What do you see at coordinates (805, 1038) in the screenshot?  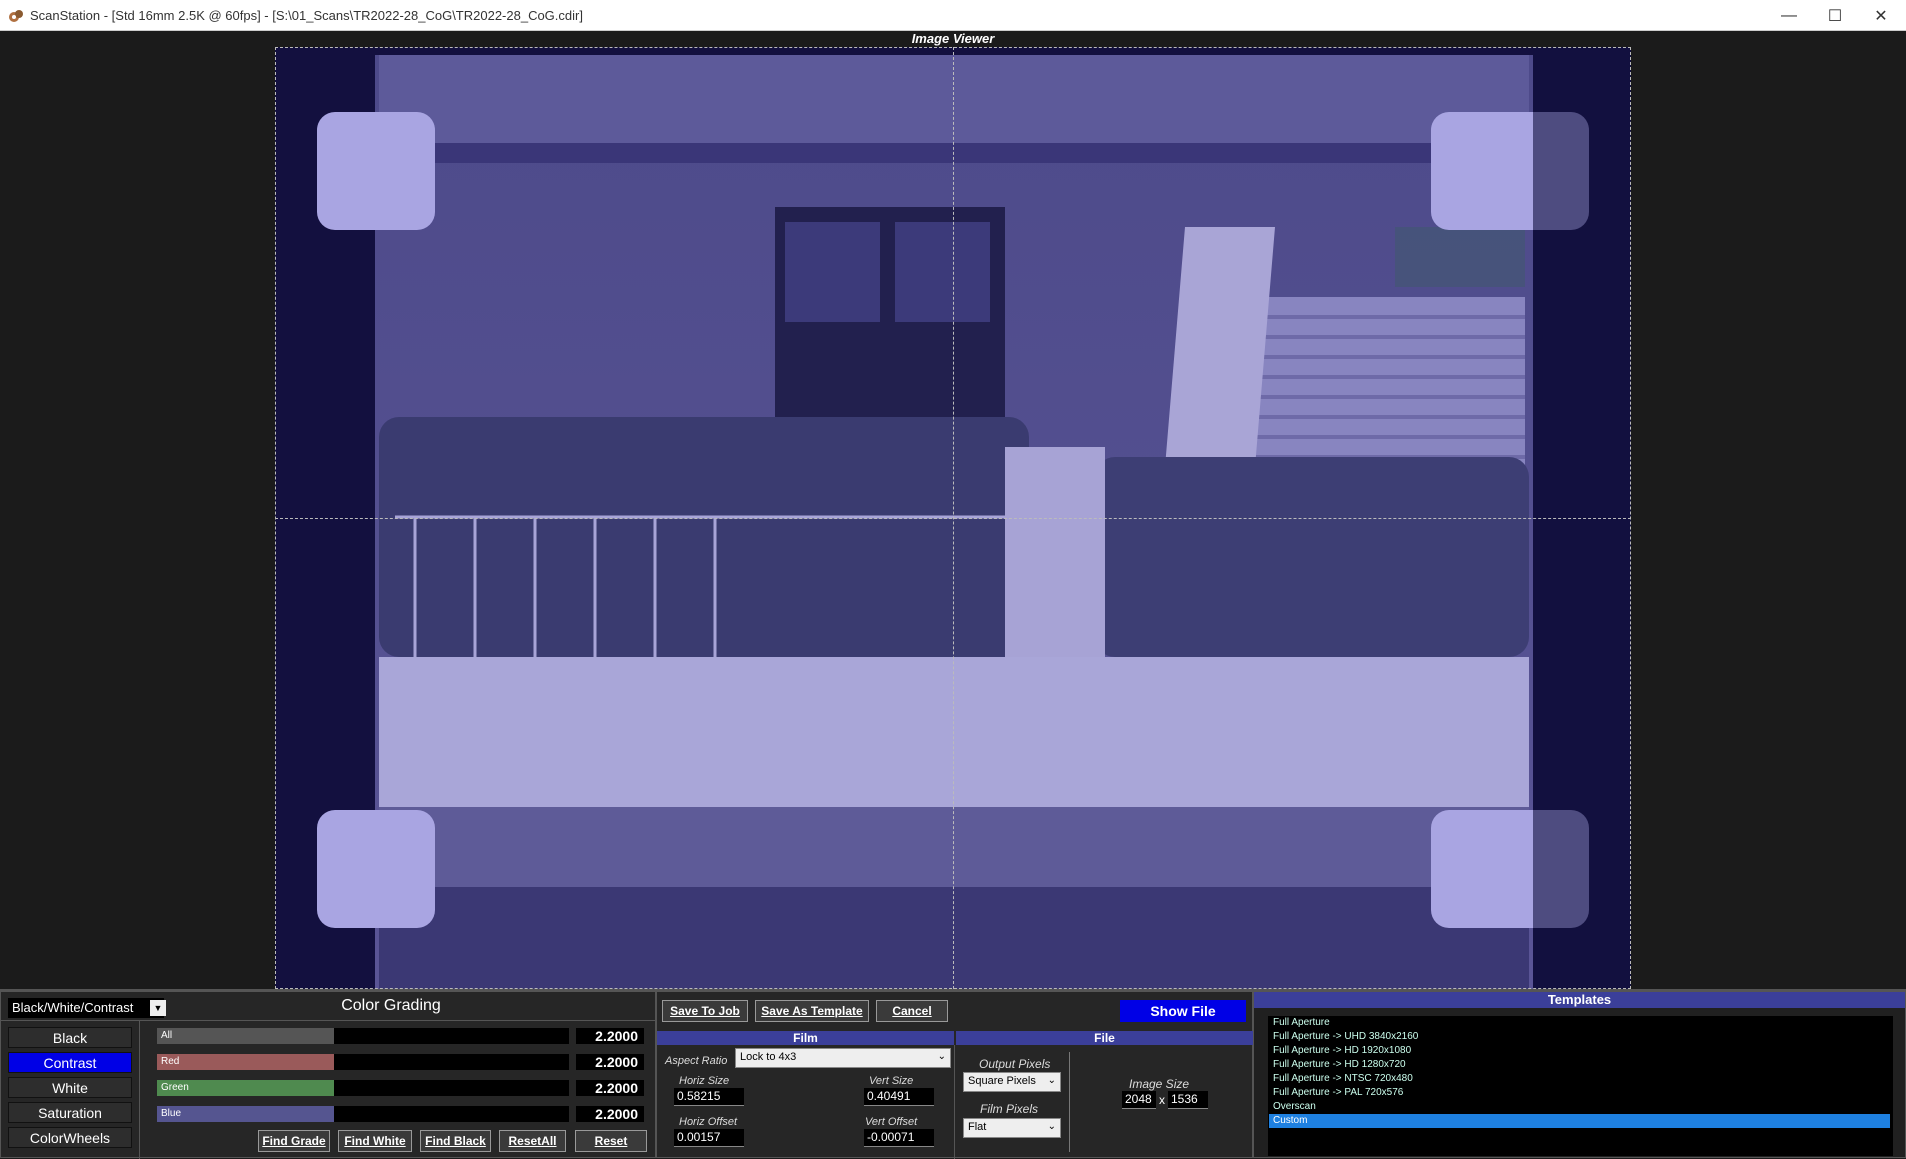 I see `film-section-header: Film` at bounding box center [805, 1038].